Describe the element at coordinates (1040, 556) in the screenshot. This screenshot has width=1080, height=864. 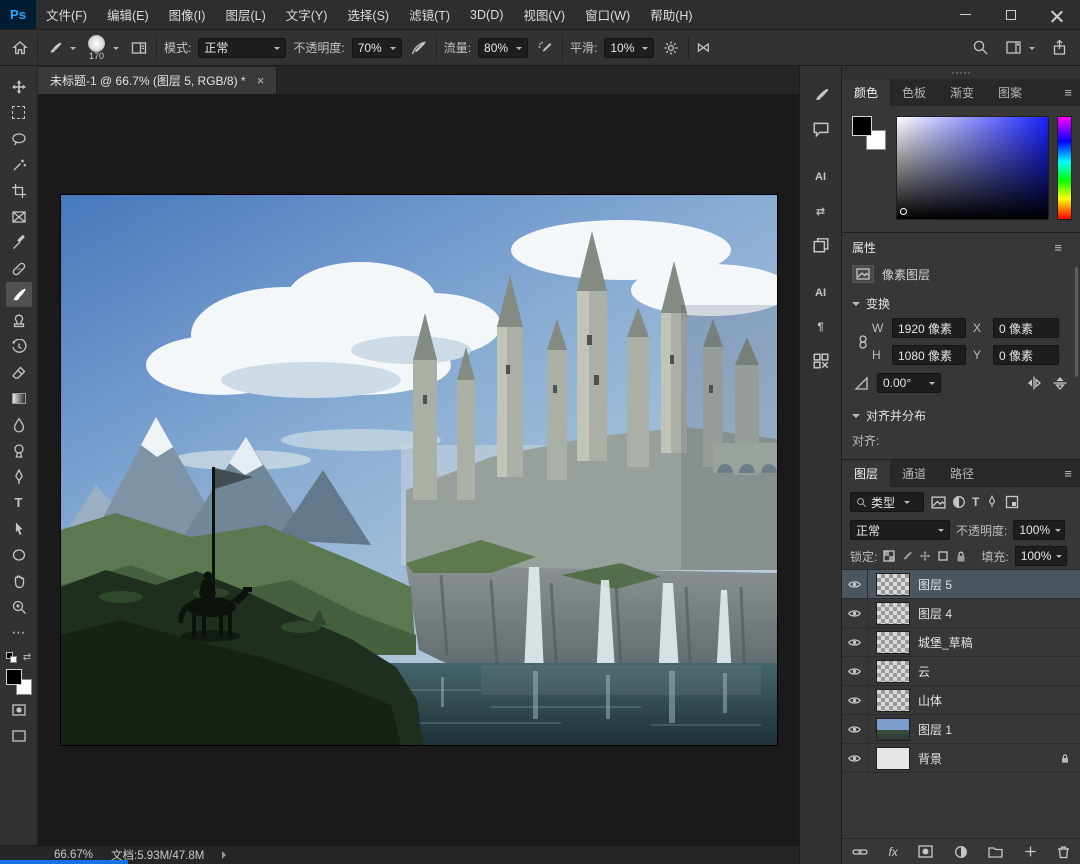
I see `fill-select: 100%` at that location.